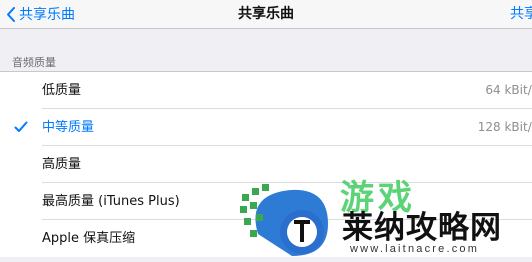  What do you see at coordinates (68, 127) in the screenshot?
I see `option-label: 中等质量` at bounding box center [68, 127].